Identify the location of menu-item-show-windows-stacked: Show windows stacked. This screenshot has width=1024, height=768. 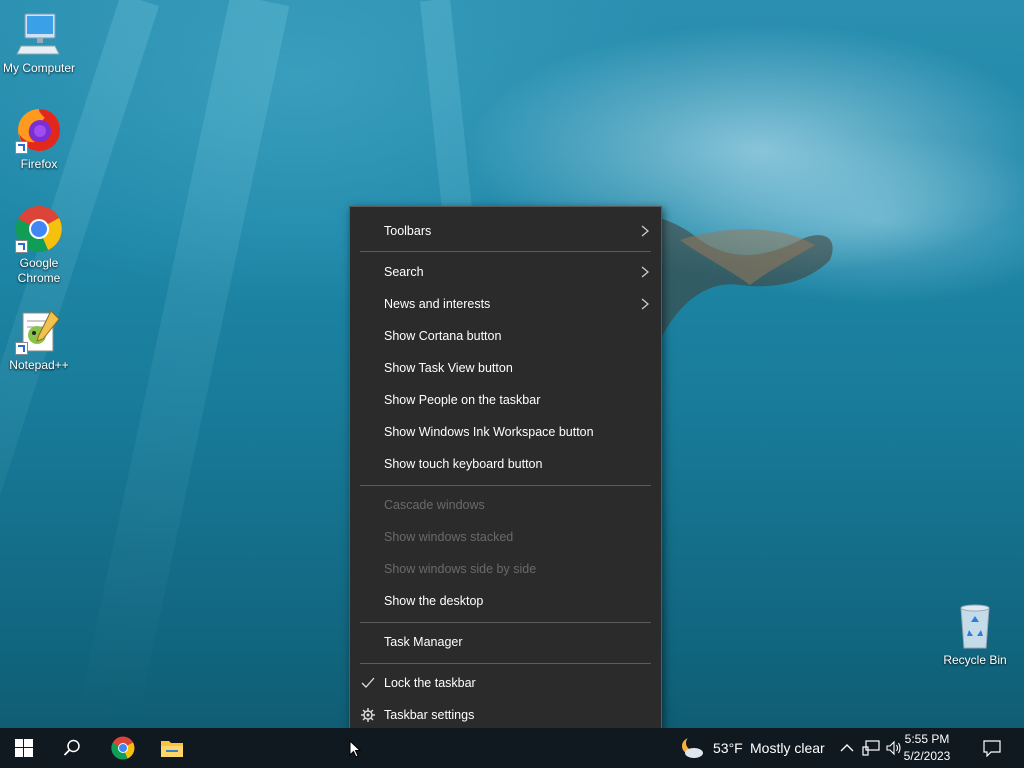
(505, 537).